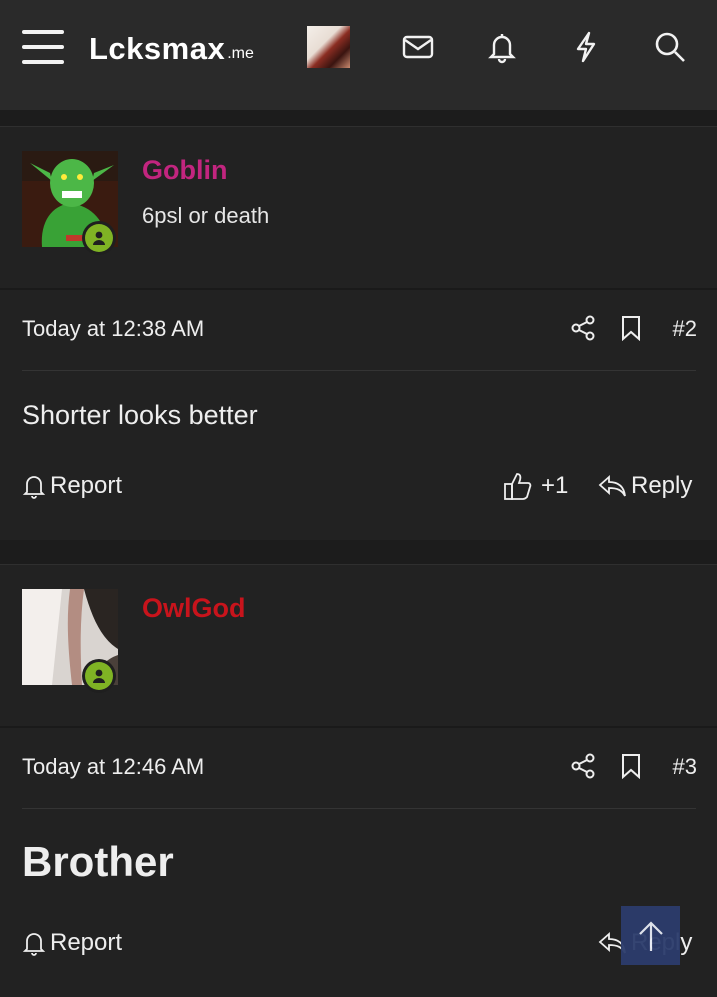 This screenshot has width=717, height=997. I want to click on logo-text: Lcksmax, so click(157, 48).